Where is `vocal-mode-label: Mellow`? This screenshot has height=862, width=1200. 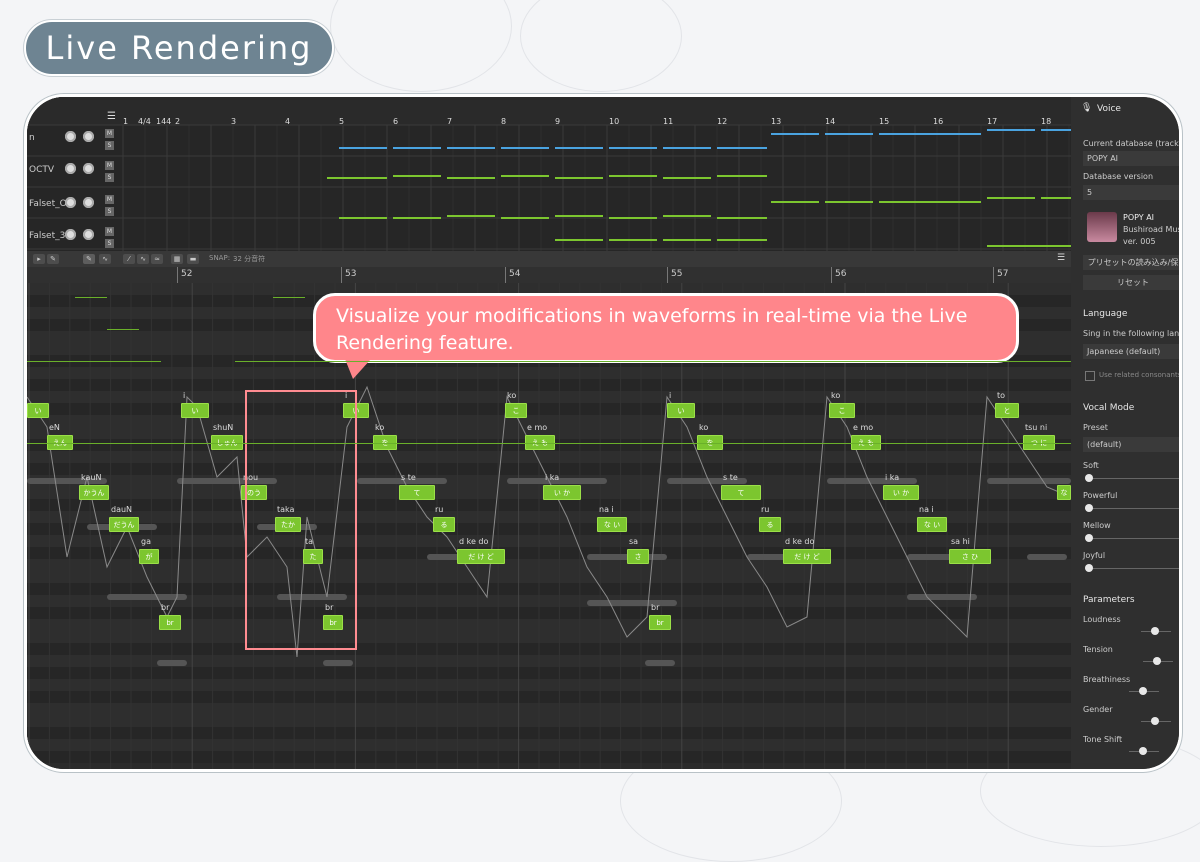 vocal-mode-label: Mellow is located at coordinates (1097, 525).